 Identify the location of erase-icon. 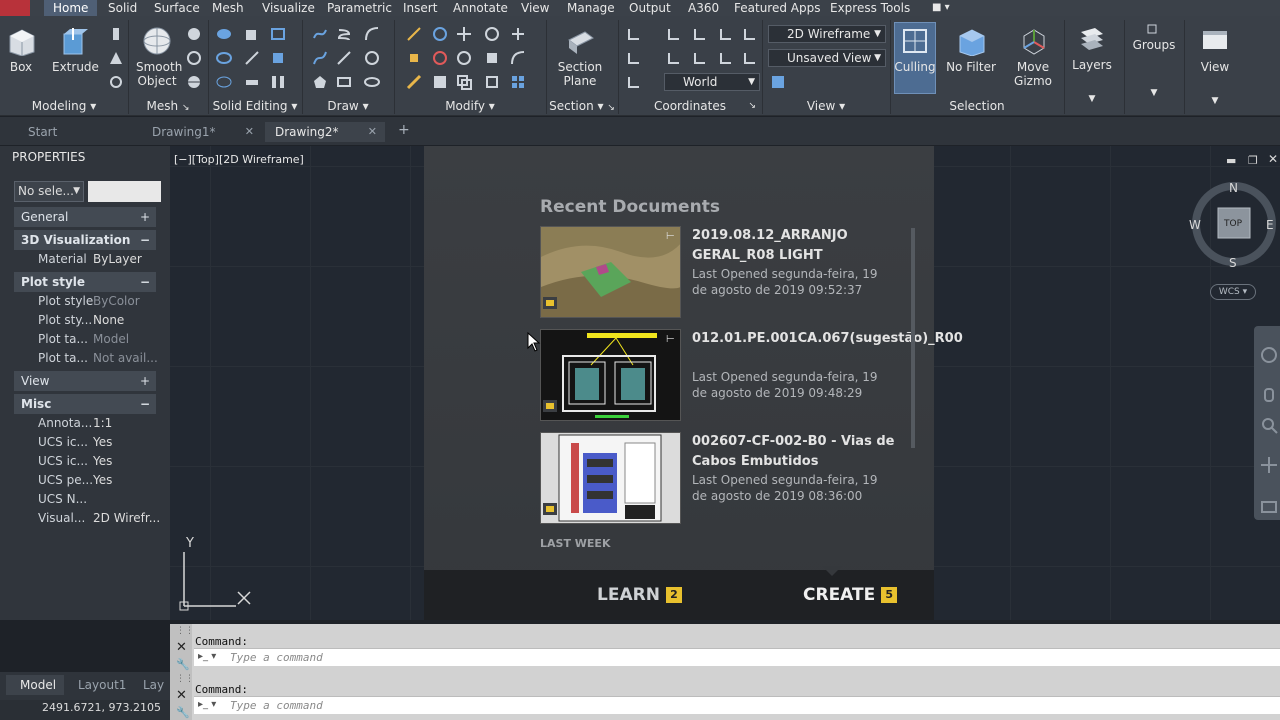
(414, 82).